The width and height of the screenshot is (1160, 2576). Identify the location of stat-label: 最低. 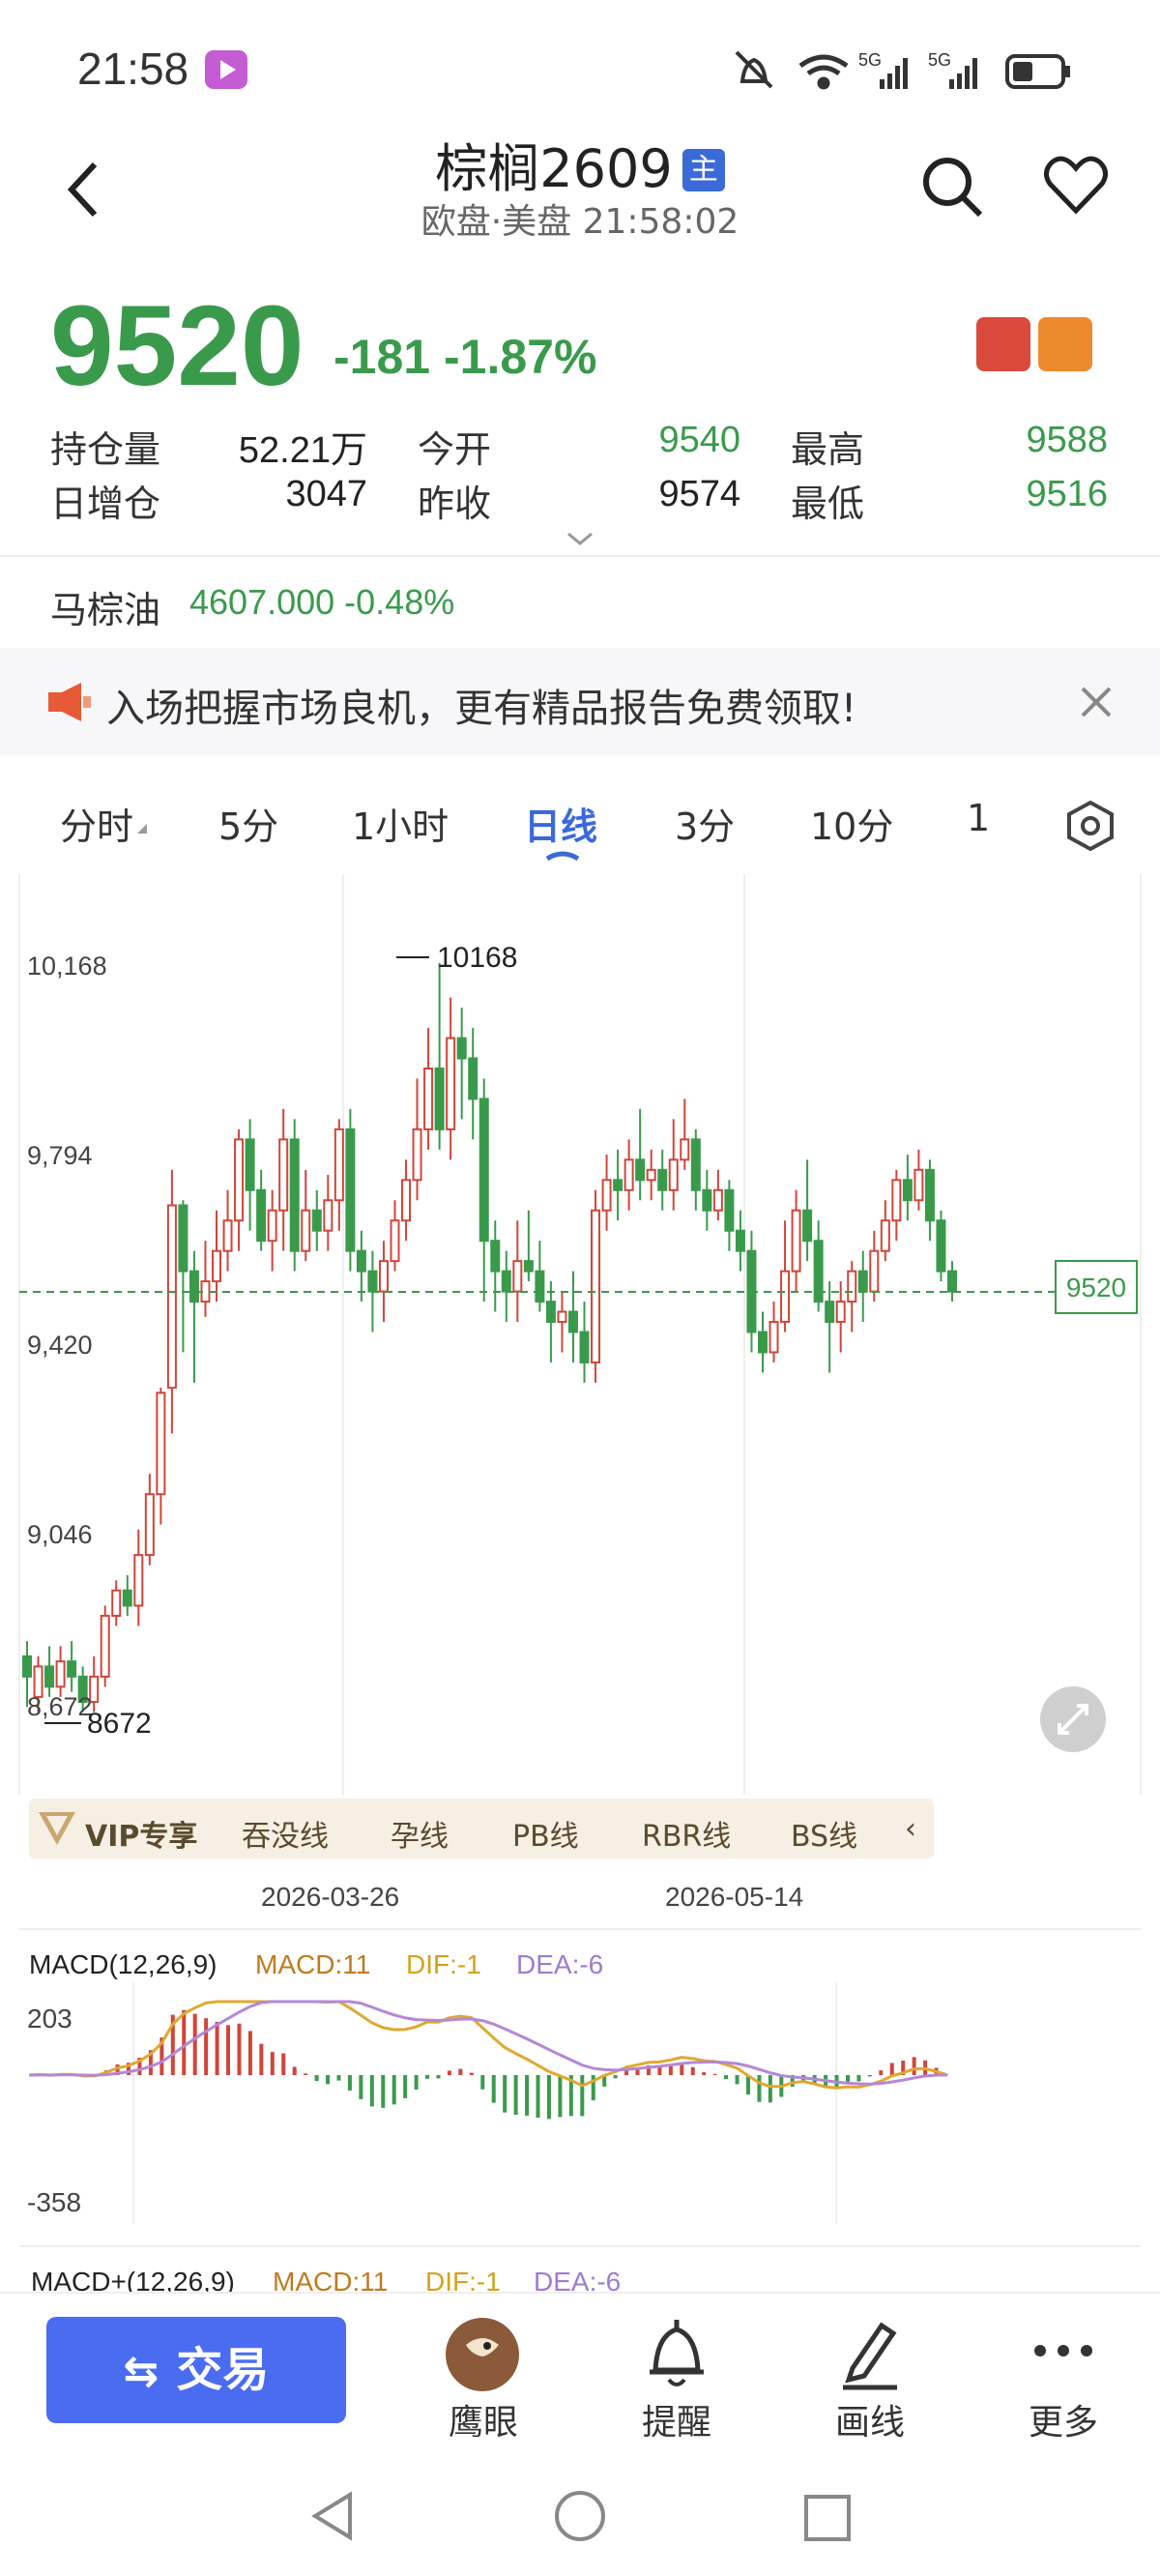
(828, 504).